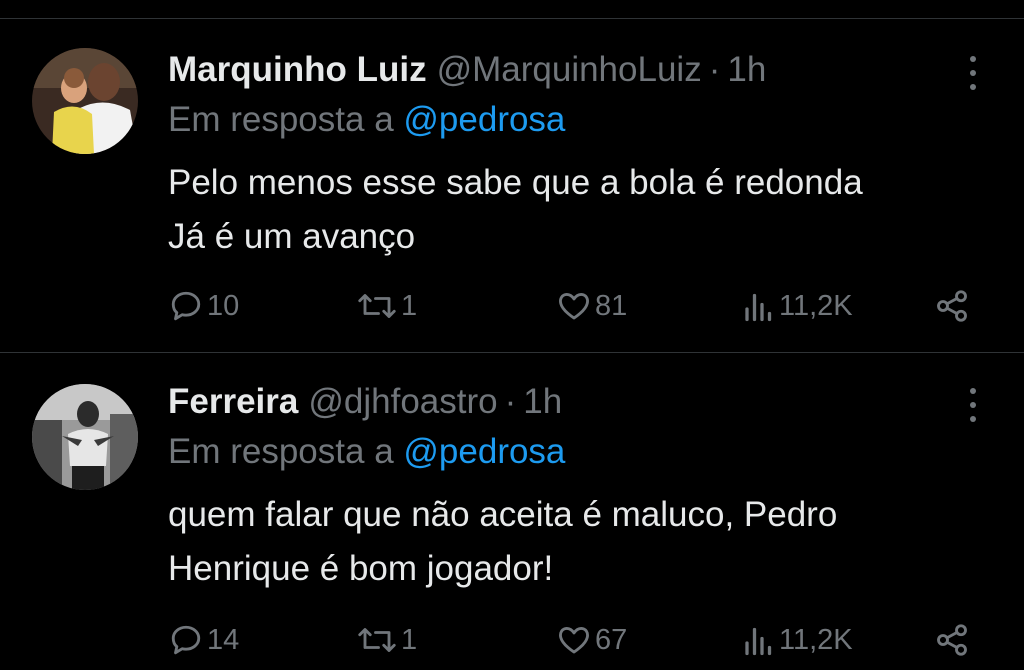 The height and width of the screenshot is (670, 1024). I want to click on reply-count: 10, so click(223, 305).